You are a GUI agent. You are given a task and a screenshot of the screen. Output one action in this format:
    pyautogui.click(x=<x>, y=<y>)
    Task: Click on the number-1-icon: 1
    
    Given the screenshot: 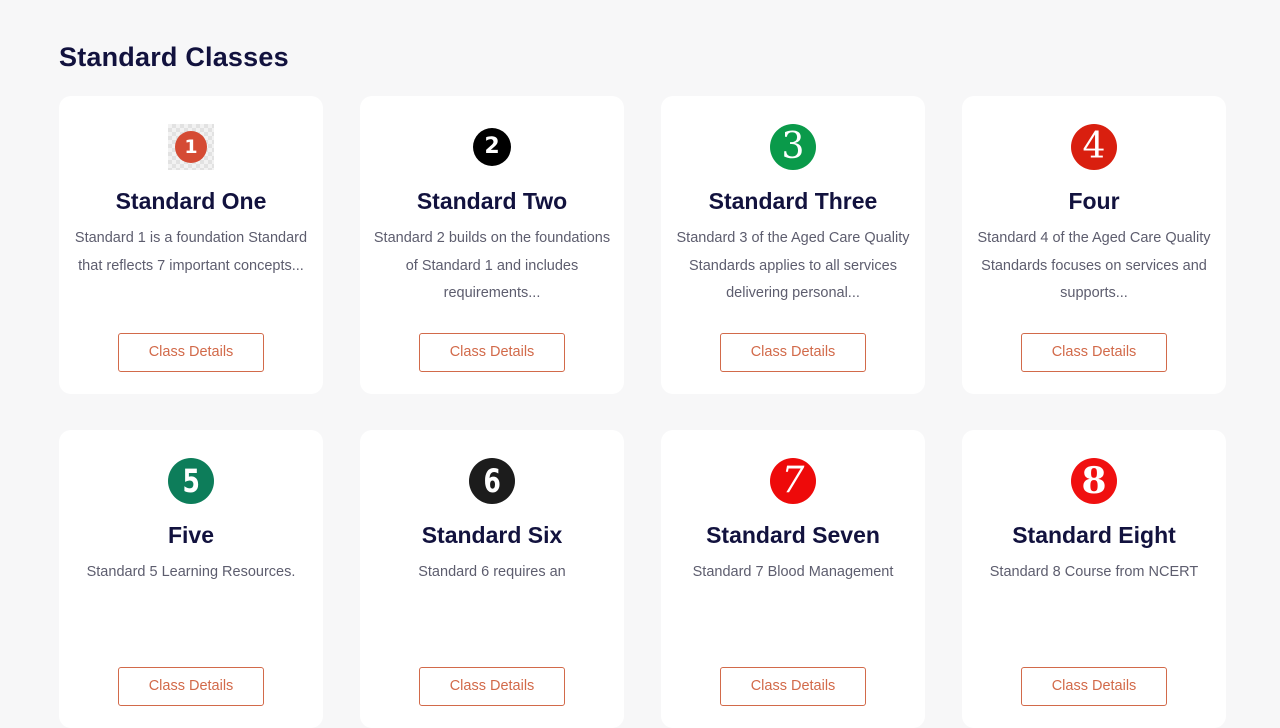 What is the action you would take?
    pyautogui.click(x=191, y=147)
    